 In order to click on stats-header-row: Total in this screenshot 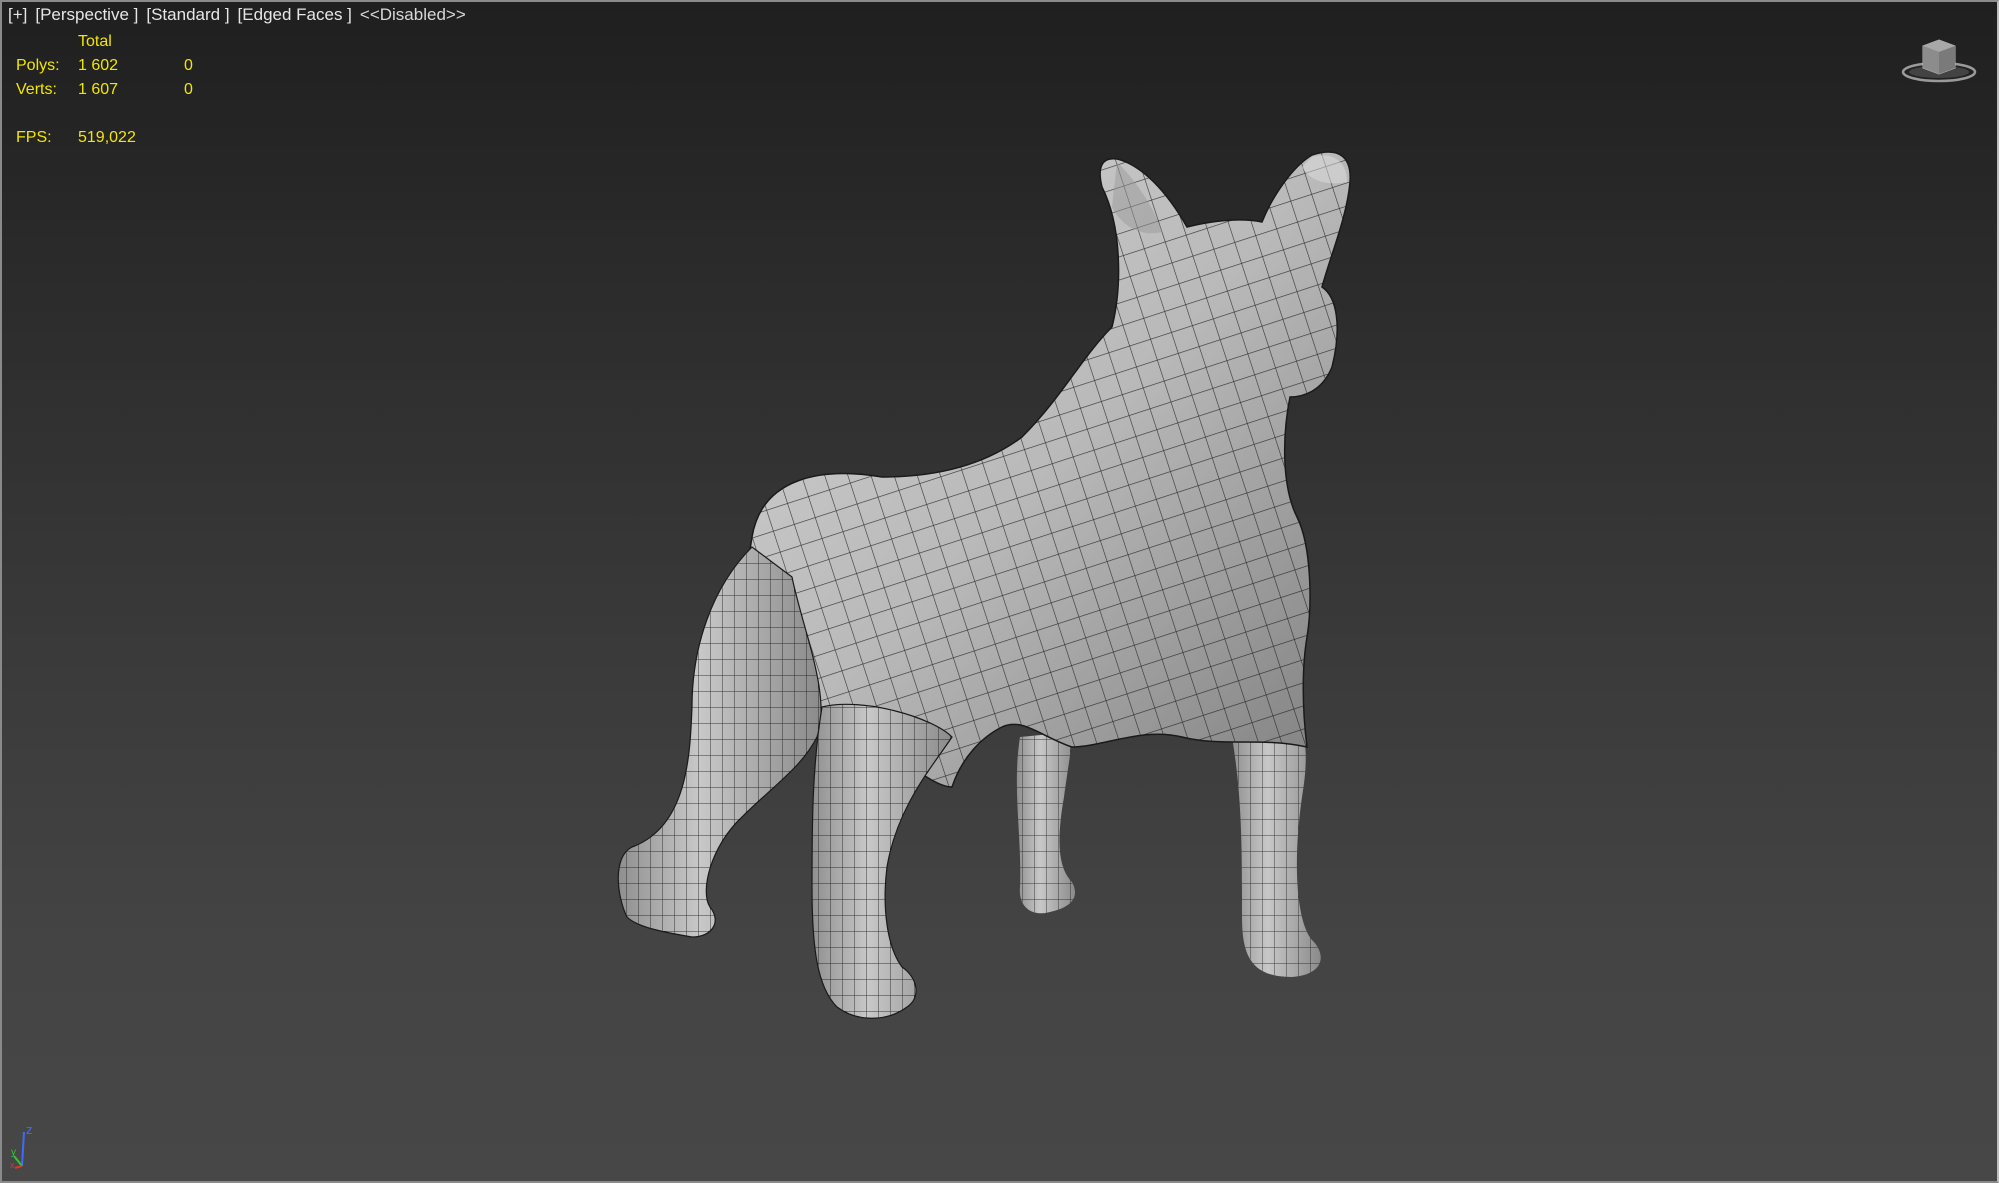, I will do `click(120, 42)`.